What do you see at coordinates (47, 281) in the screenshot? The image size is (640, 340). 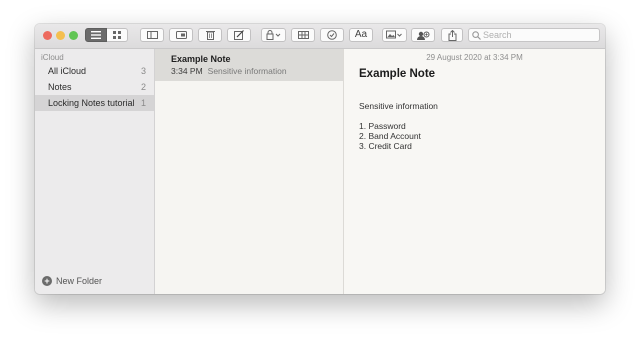 I see `plus-circle-icon: +` at bounding box center [47, 281].